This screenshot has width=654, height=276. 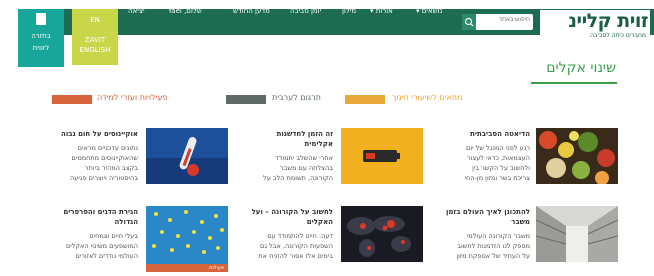 I want to click on en-label-english: ENGLISH, so click(x=95, y=50).